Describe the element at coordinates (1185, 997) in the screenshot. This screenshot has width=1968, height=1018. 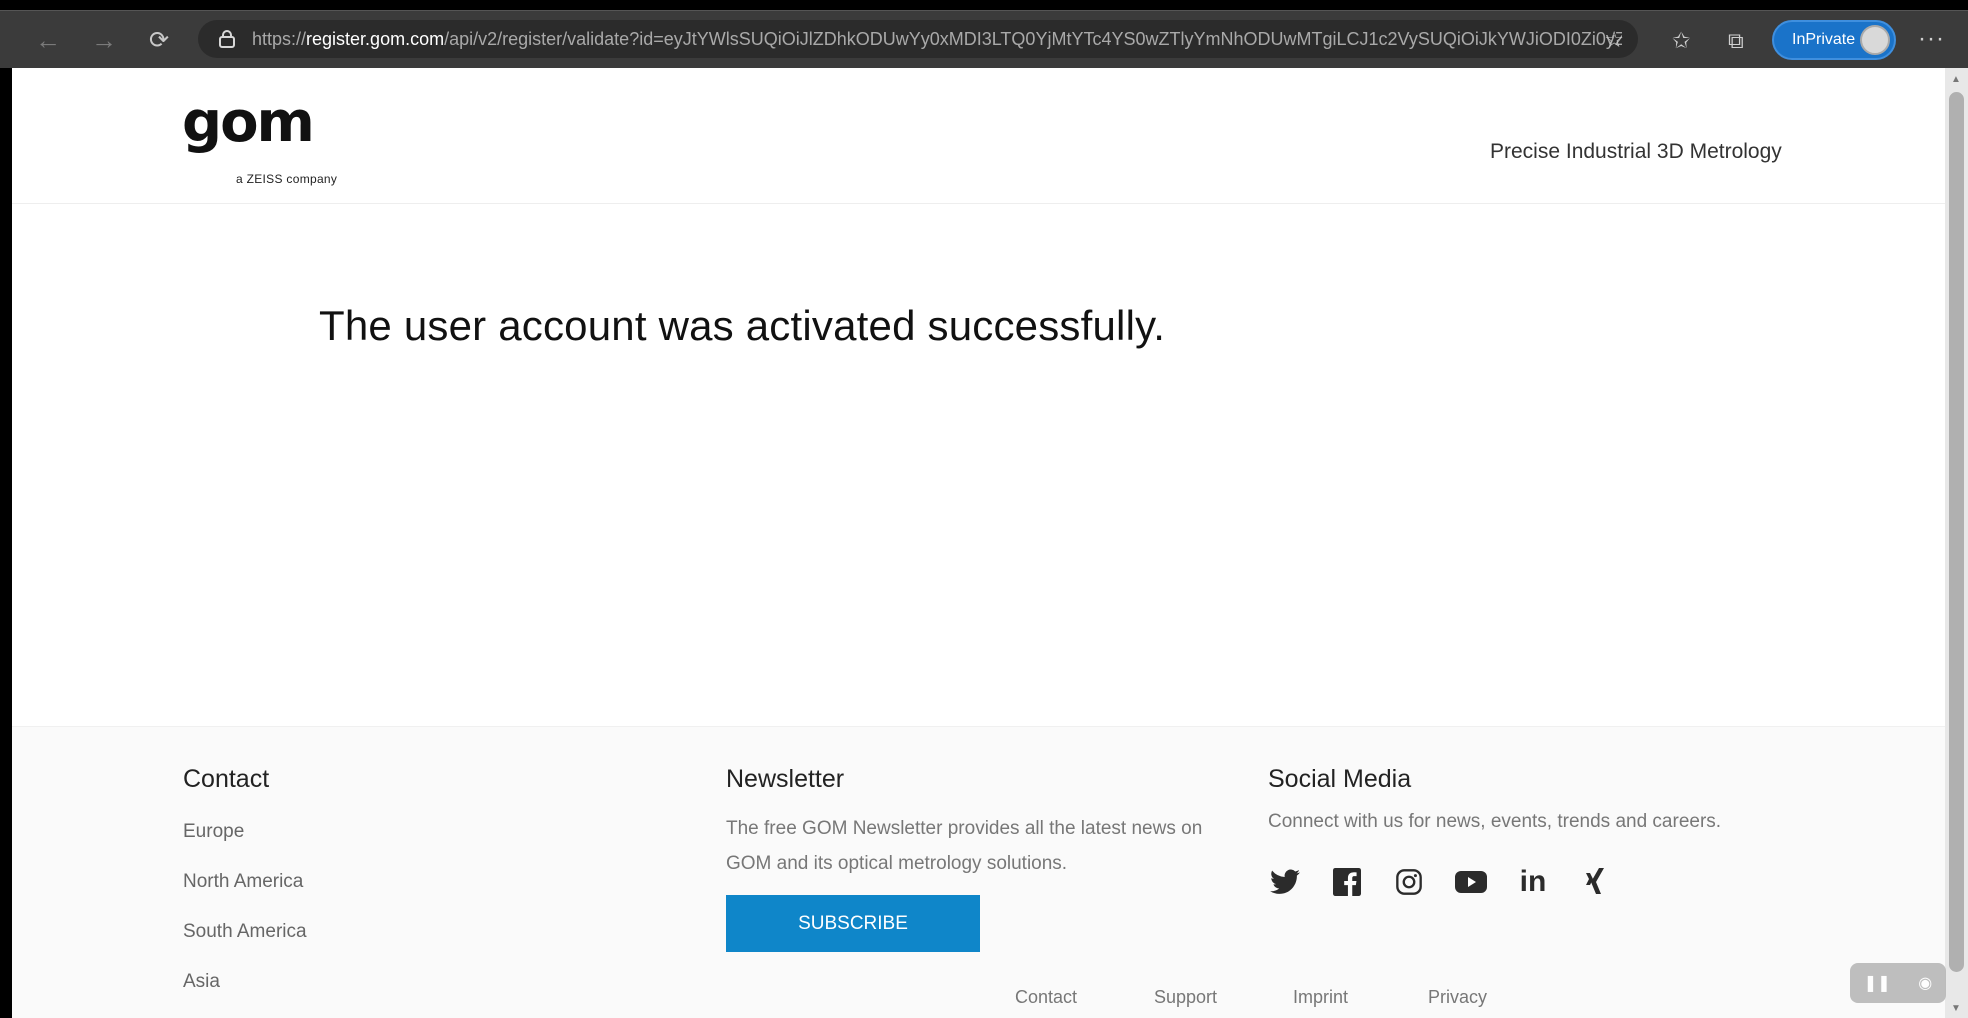
I see `footer-link-support: Support` at that location.